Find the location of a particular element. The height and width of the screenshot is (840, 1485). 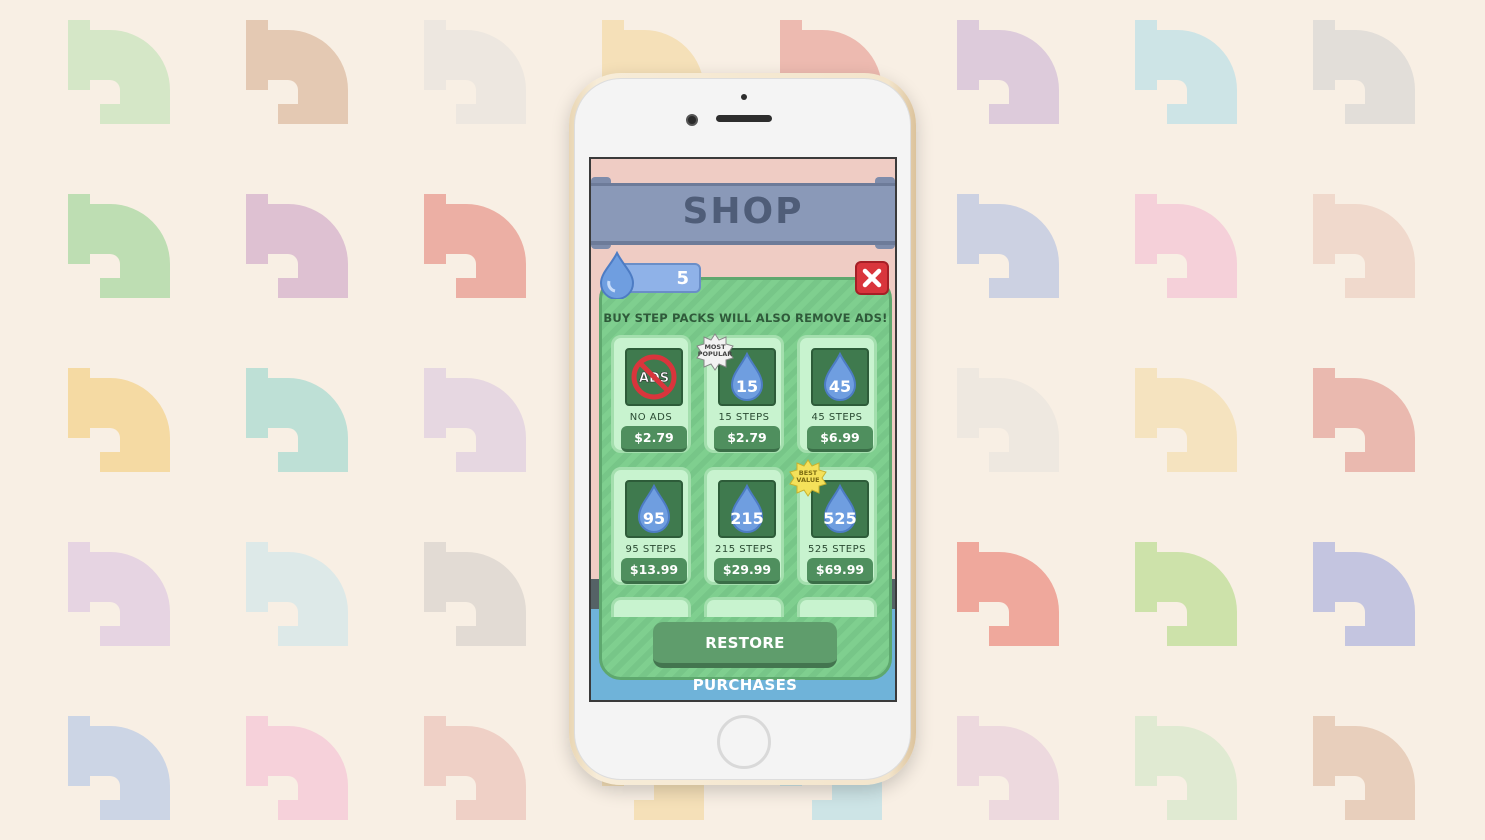

product-card-45-steps: 45 45 STEPS $6.99 is located at coordinates (837, 394).